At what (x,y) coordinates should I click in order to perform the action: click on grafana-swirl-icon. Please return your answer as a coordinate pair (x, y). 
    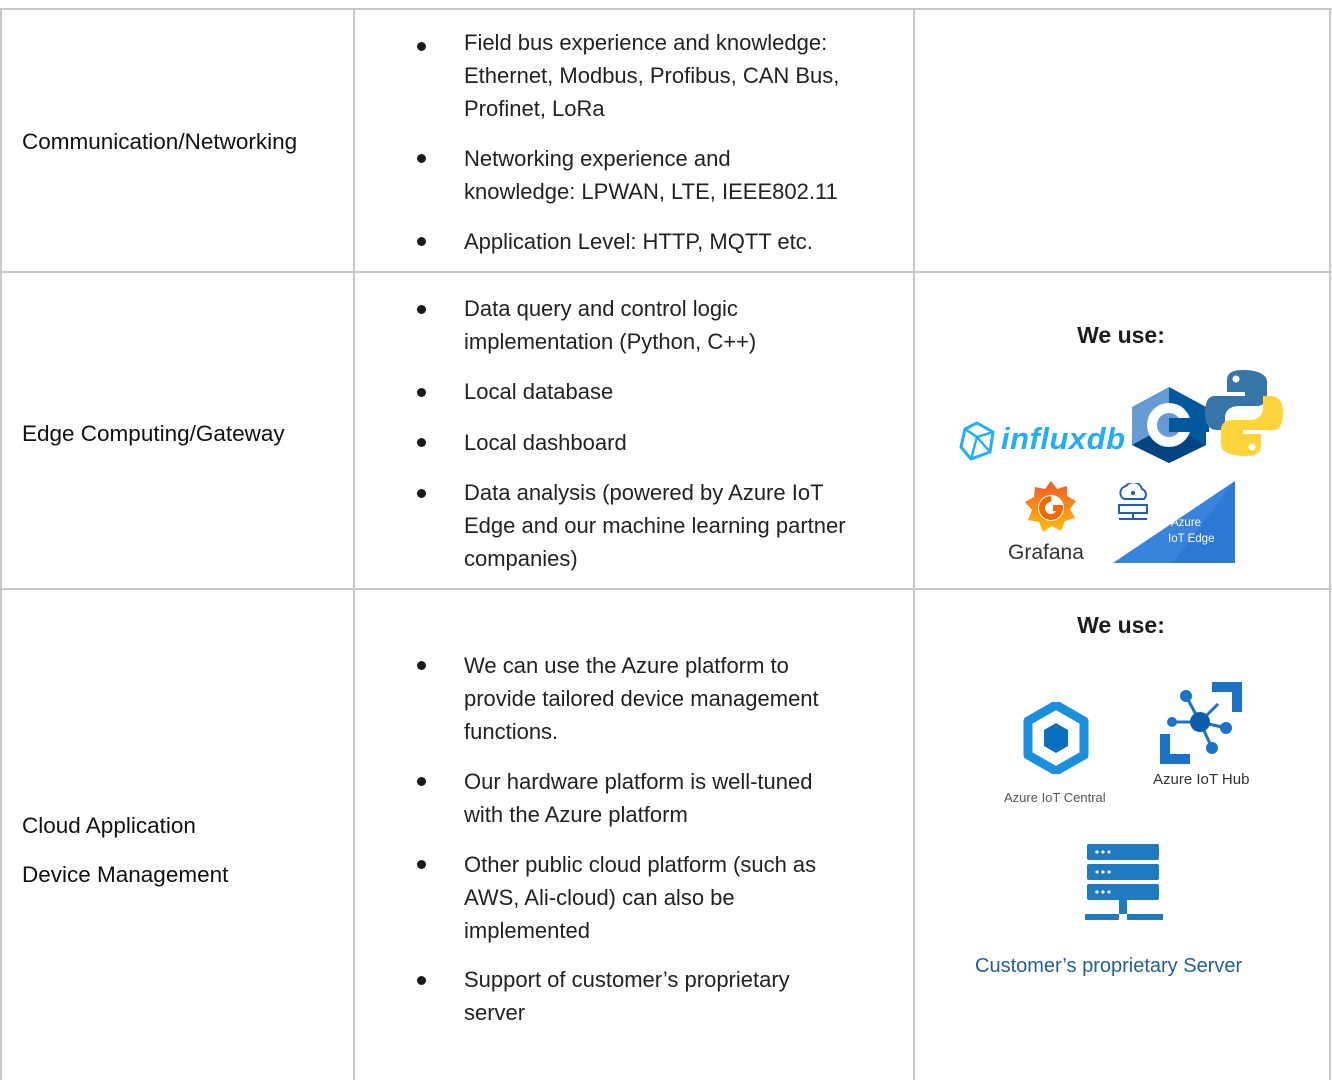
    Looking at the image, I should click on (1050, 506).